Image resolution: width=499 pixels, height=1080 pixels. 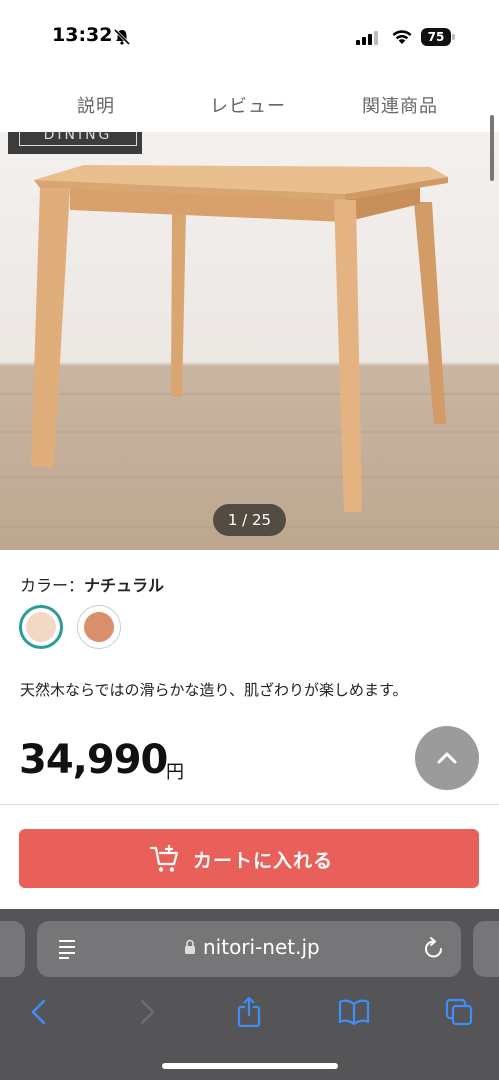 What do you see at coordinates (367, 38) in the screenshot?
I see `cellular-signal-icon` at bounding box center [367, 38].